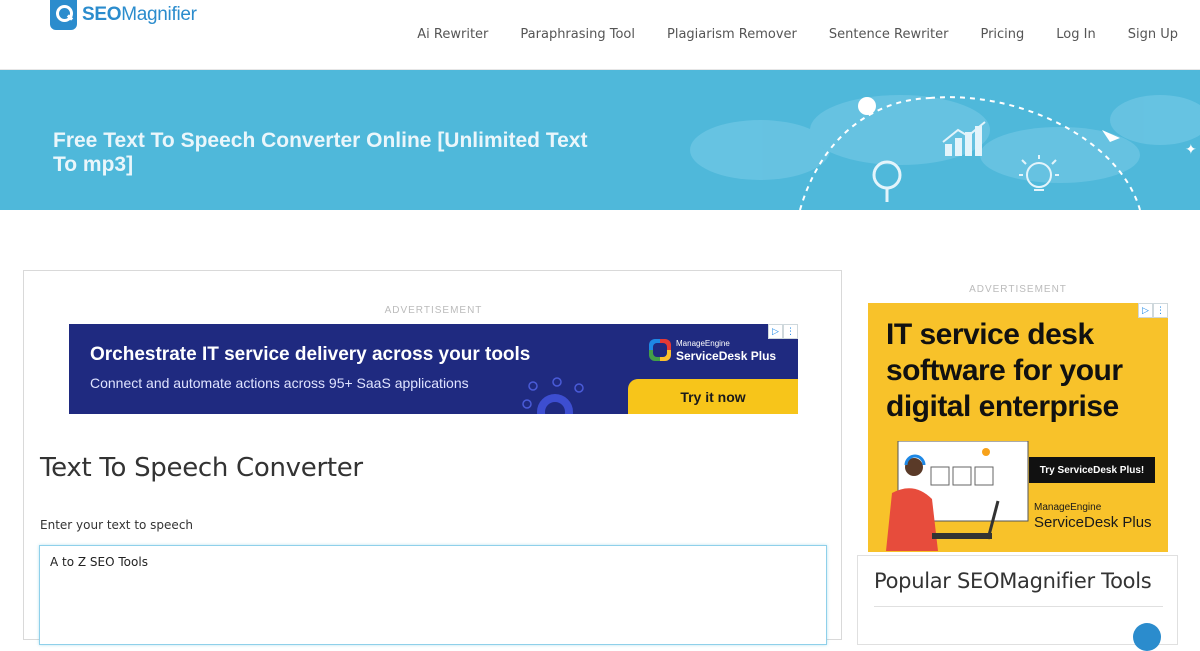 This screenshot has height=651, width=1200. I want to click on ad-cta-button: Try it now, so click(713, 396).